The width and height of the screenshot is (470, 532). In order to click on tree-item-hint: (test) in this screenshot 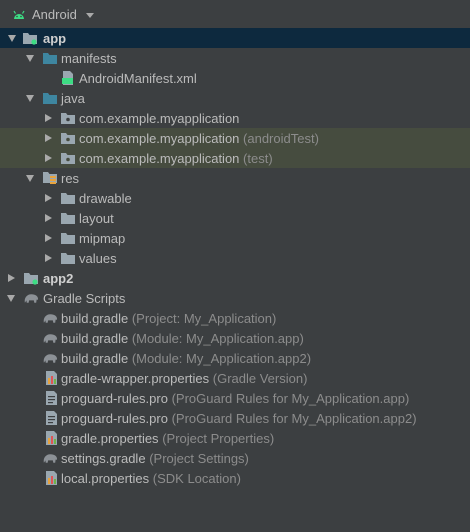, I will do `click(258, 158)`.